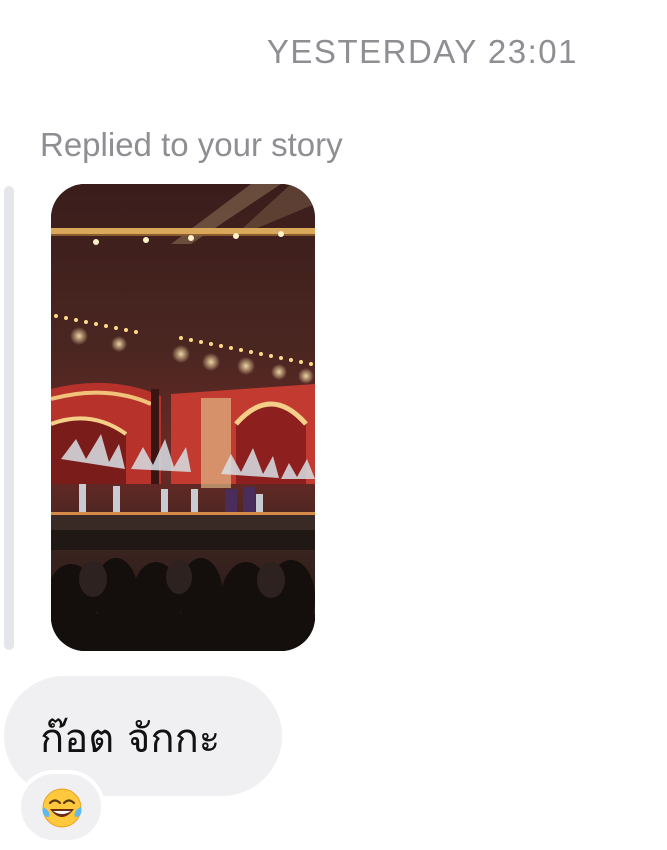 The height and width of the screenshot is (850, 667). What do you see at coordinates (9, 418) in the screenshot?
I see `reply-indicator-bar` at bounding box center [9, 418].